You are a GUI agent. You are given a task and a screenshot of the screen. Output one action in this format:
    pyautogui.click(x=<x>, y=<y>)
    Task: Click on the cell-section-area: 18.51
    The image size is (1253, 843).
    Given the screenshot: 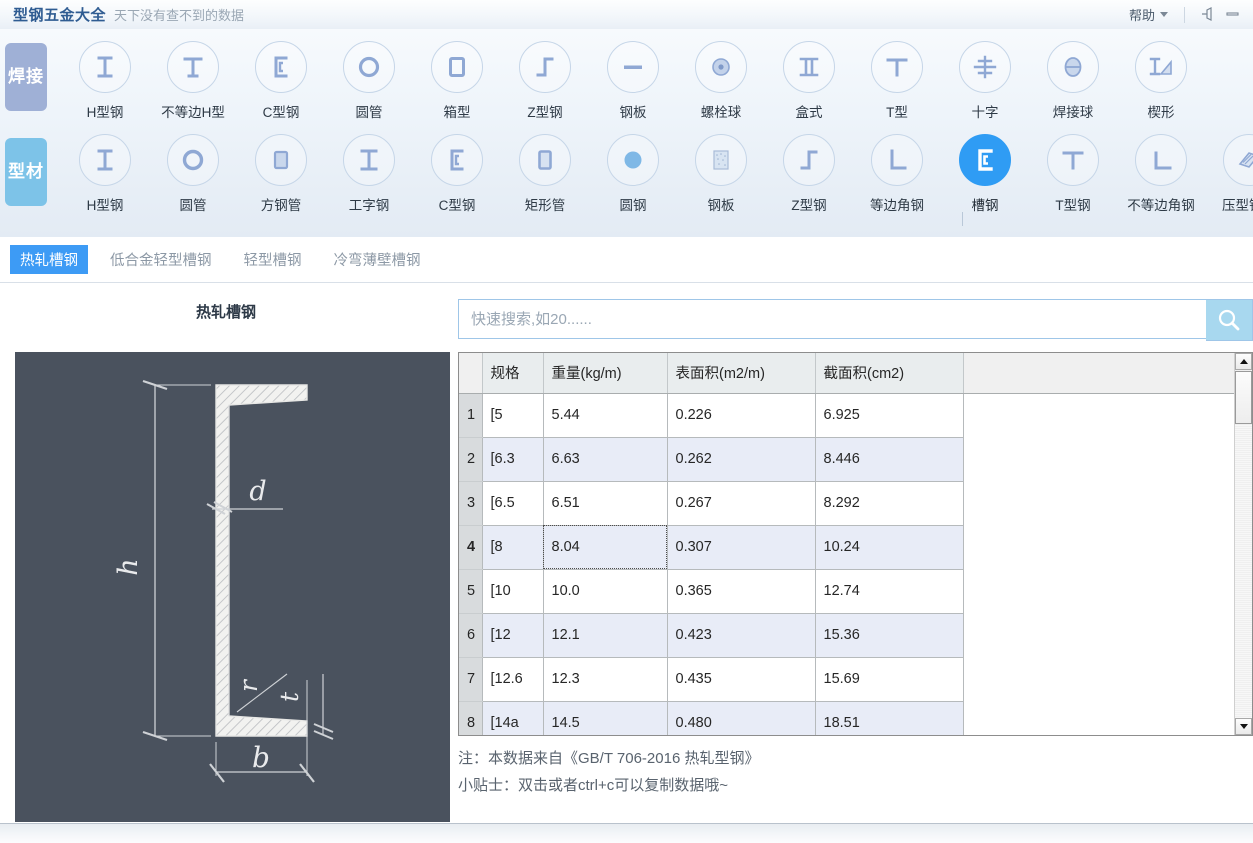 What is the action you would take?
    pyautogui.click(x=889, y=718)
    